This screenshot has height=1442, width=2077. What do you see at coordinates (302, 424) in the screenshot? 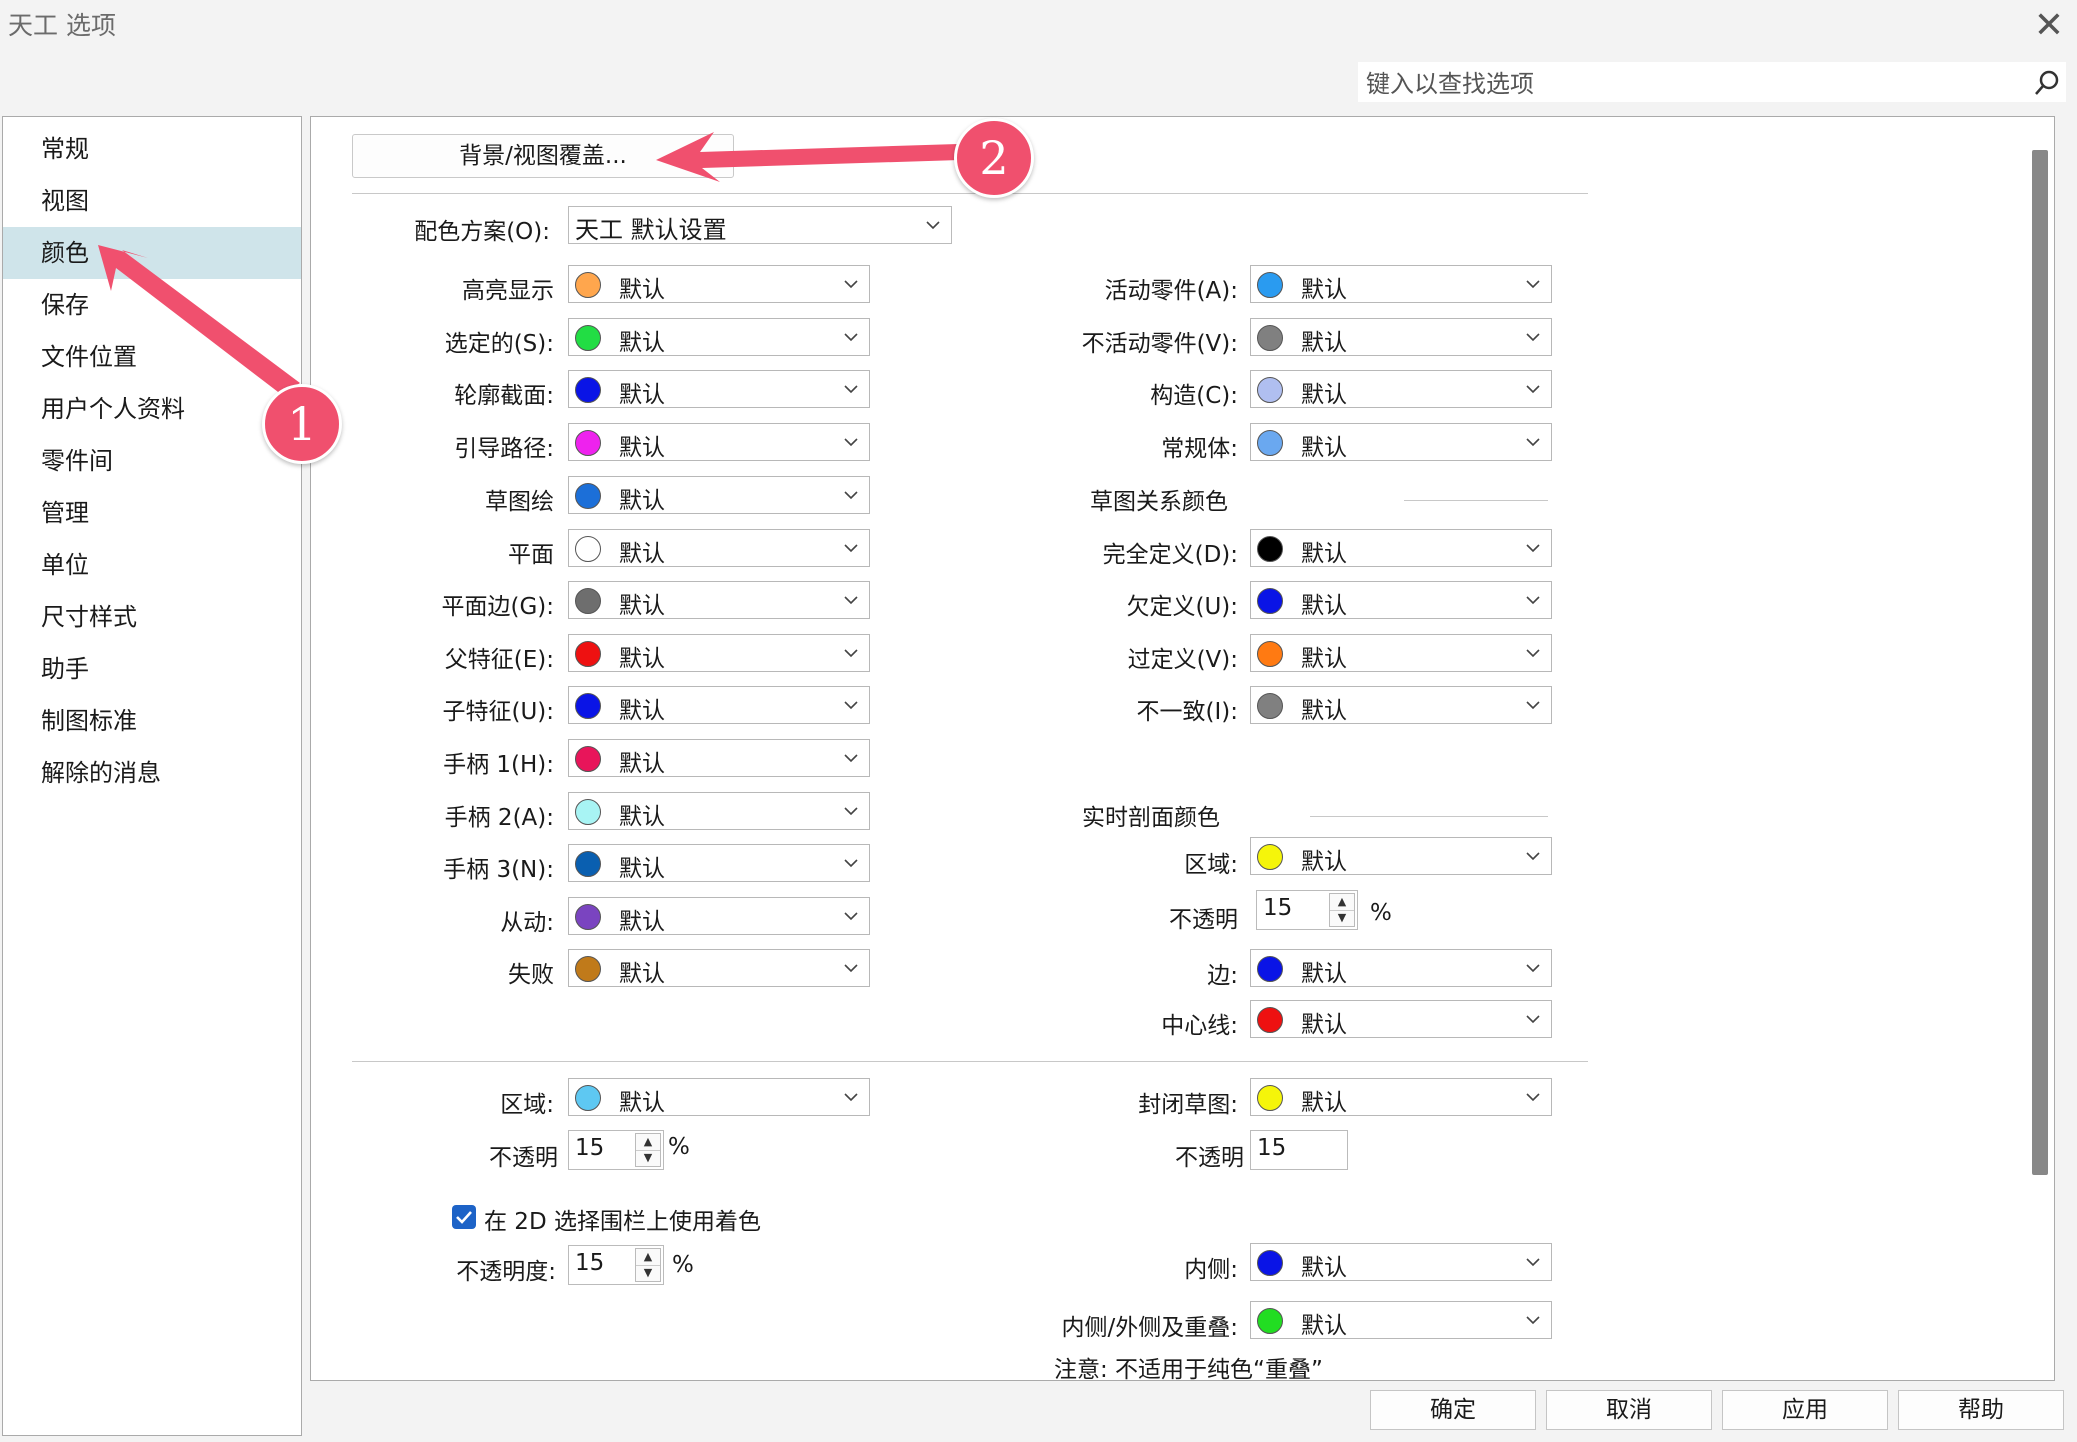
I see `annotation-badge-1: 1` at bounding box center [302, 424].